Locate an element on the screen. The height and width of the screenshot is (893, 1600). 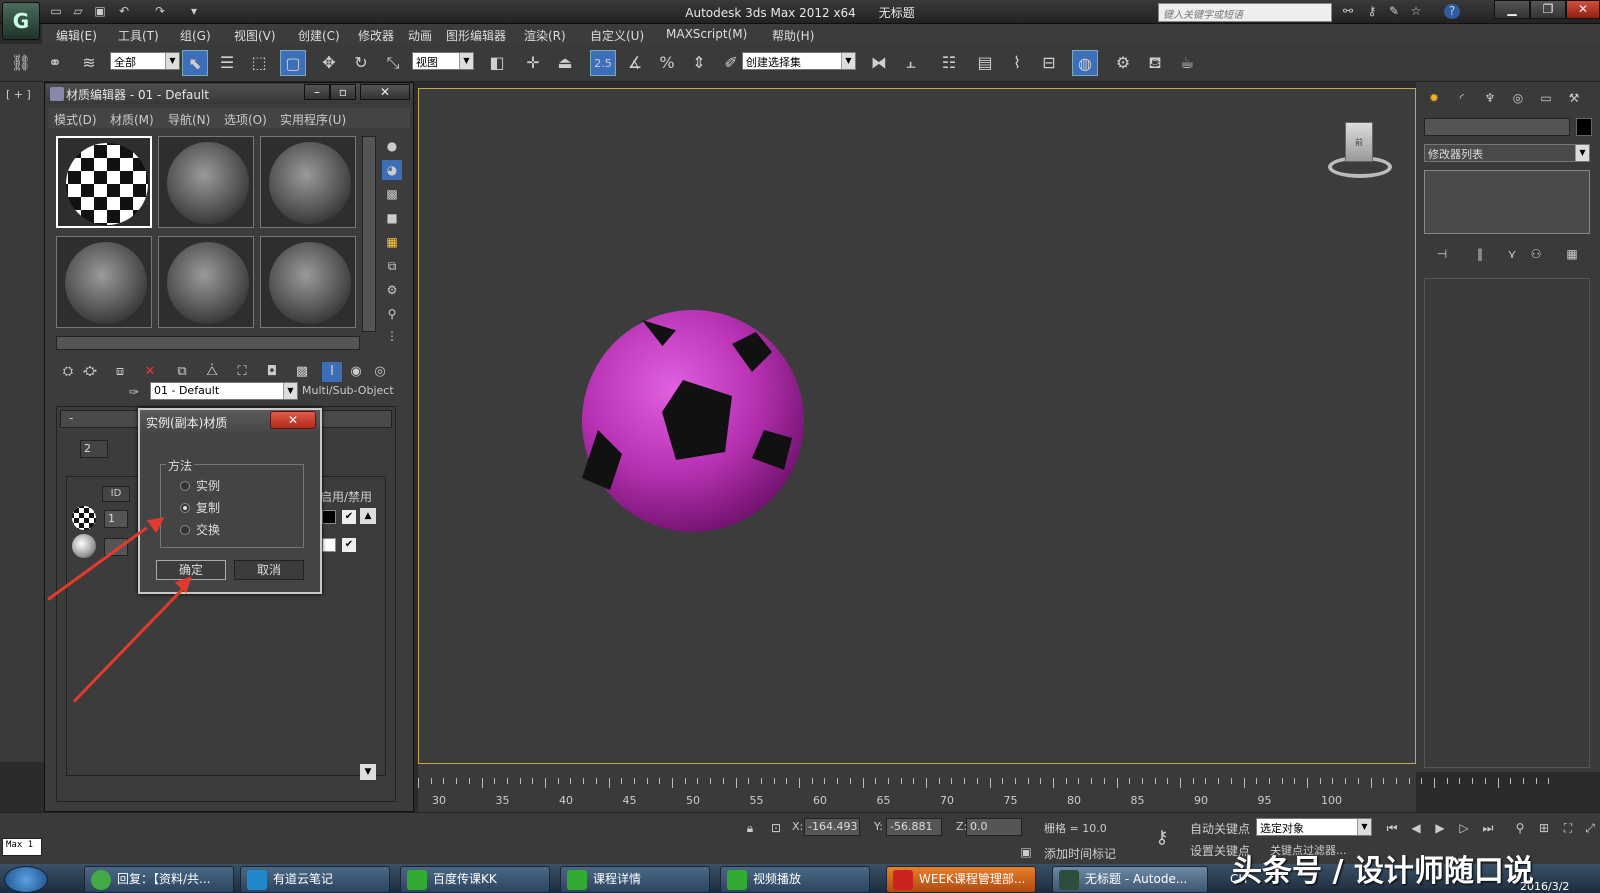
menu-view: 视图(V) is located at coordinates (255, 35).